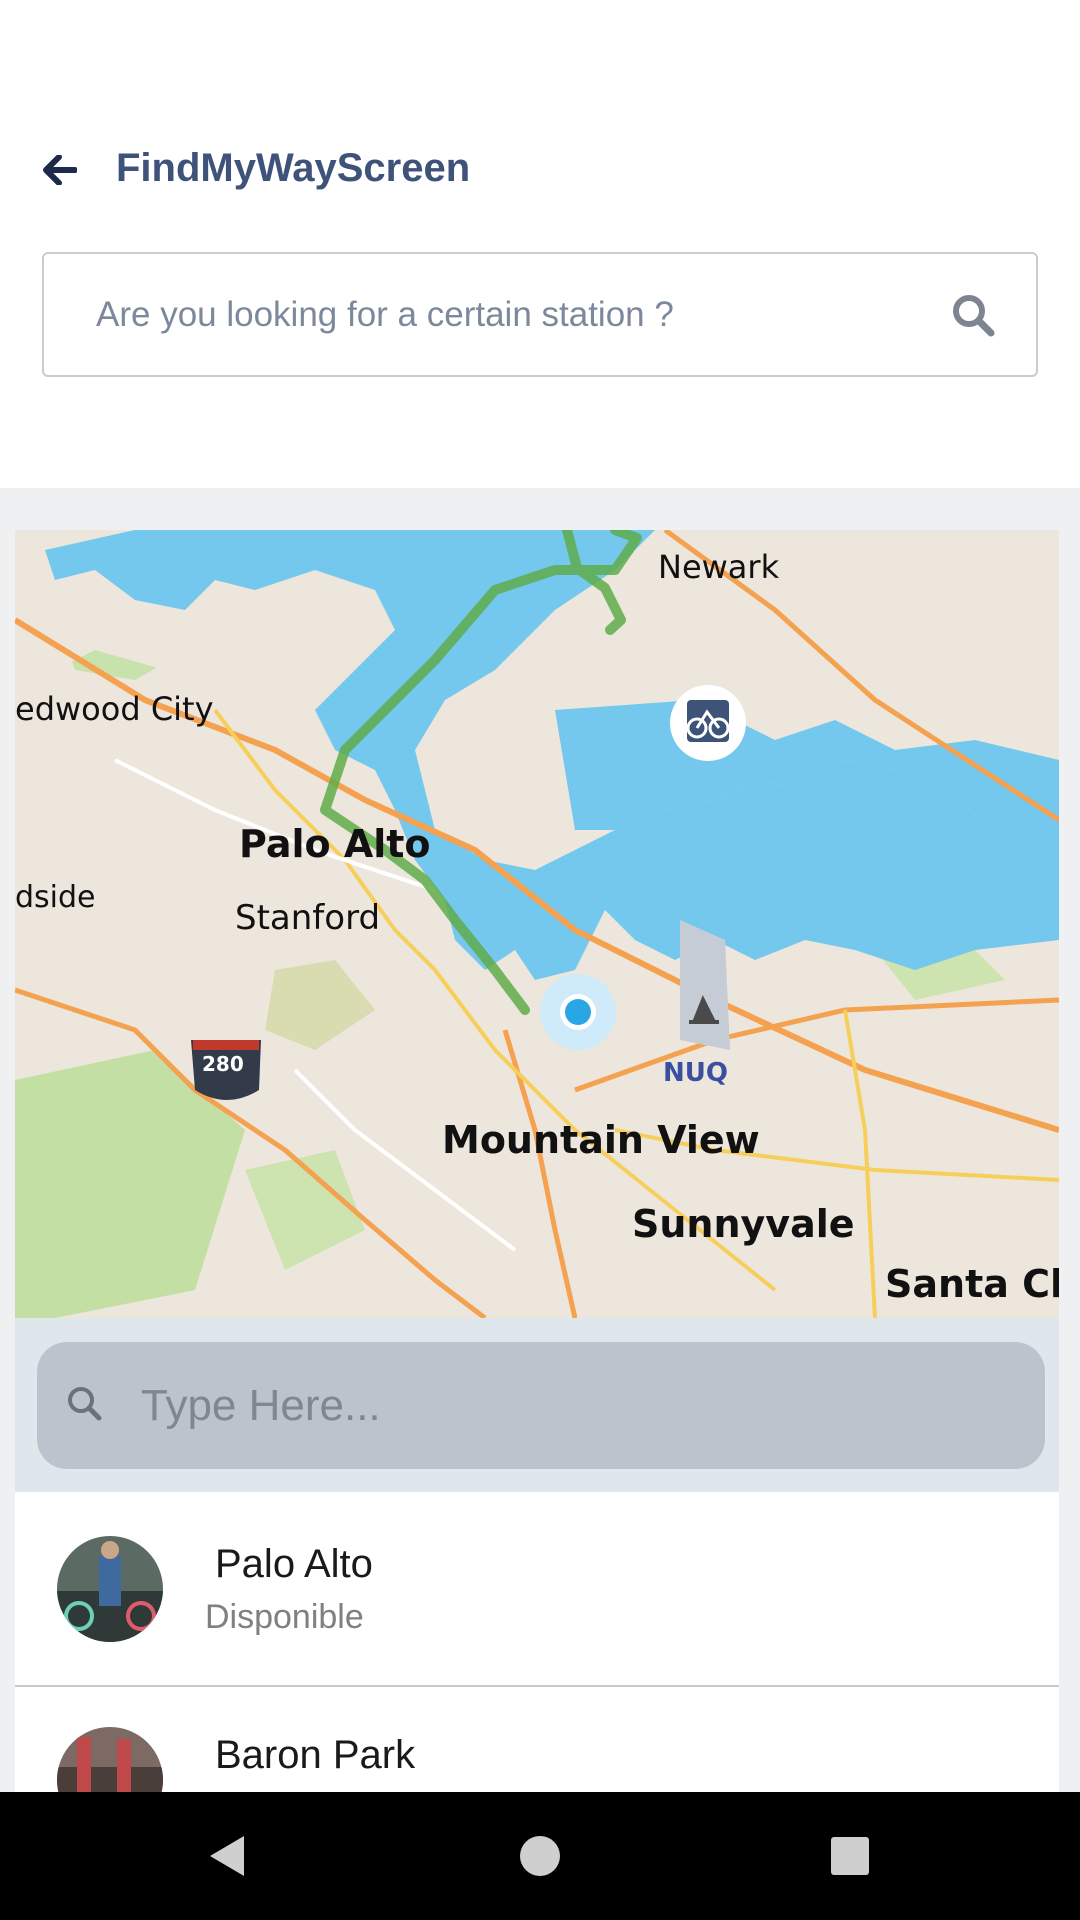 Image resolution: width=1080 pixels, height=1920 pixels. I want to click on square-recents-icon, so click(850, 1856).